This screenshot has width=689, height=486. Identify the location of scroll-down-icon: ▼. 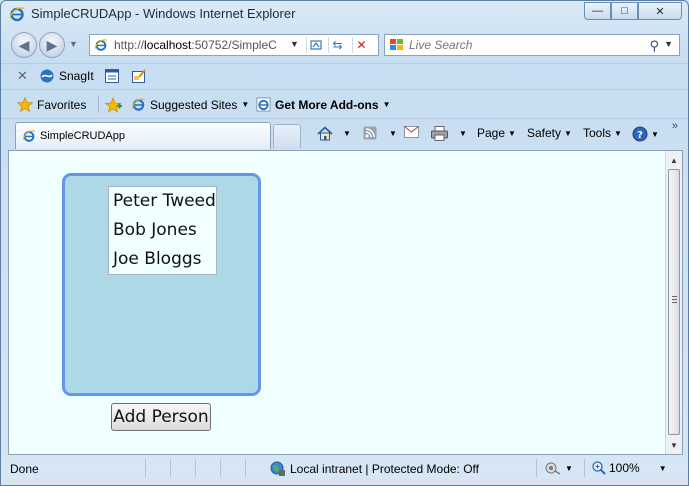
(674, 445).